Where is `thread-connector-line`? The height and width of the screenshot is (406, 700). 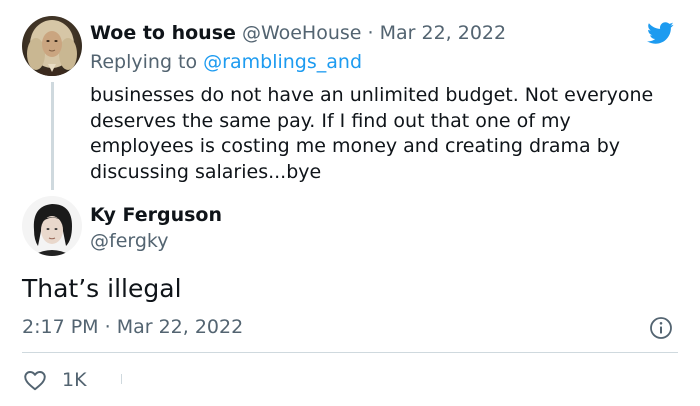 thread-connector-line is located at coordinates (52, 136).